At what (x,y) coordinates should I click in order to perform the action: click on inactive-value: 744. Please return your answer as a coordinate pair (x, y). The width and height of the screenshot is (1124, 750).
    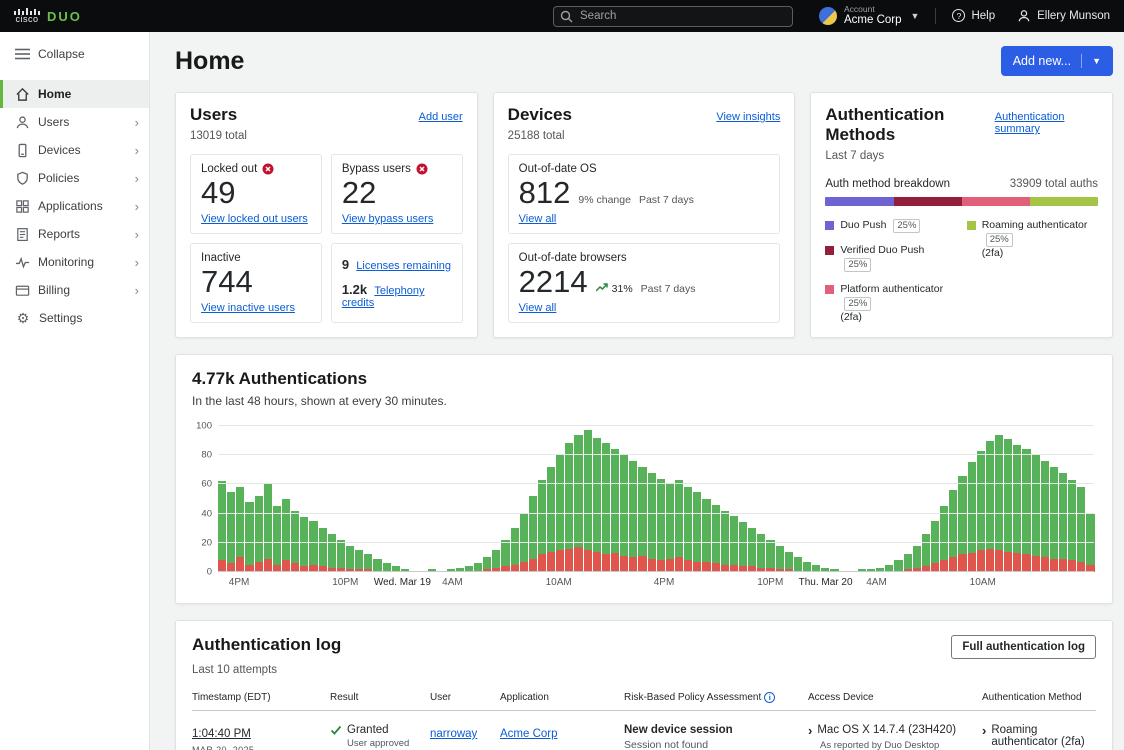
    Looking at the image, I should click on (227, 281).